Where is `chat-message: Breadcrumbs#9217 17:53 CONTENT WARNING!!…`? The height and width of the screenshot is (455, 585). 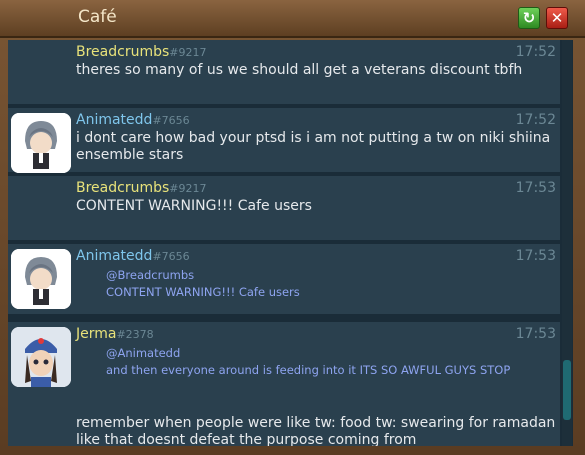 chat-message: Breadcrumbs#9217 17:53 CONTENT WARNING!!… is located at coordinates (284, 208).